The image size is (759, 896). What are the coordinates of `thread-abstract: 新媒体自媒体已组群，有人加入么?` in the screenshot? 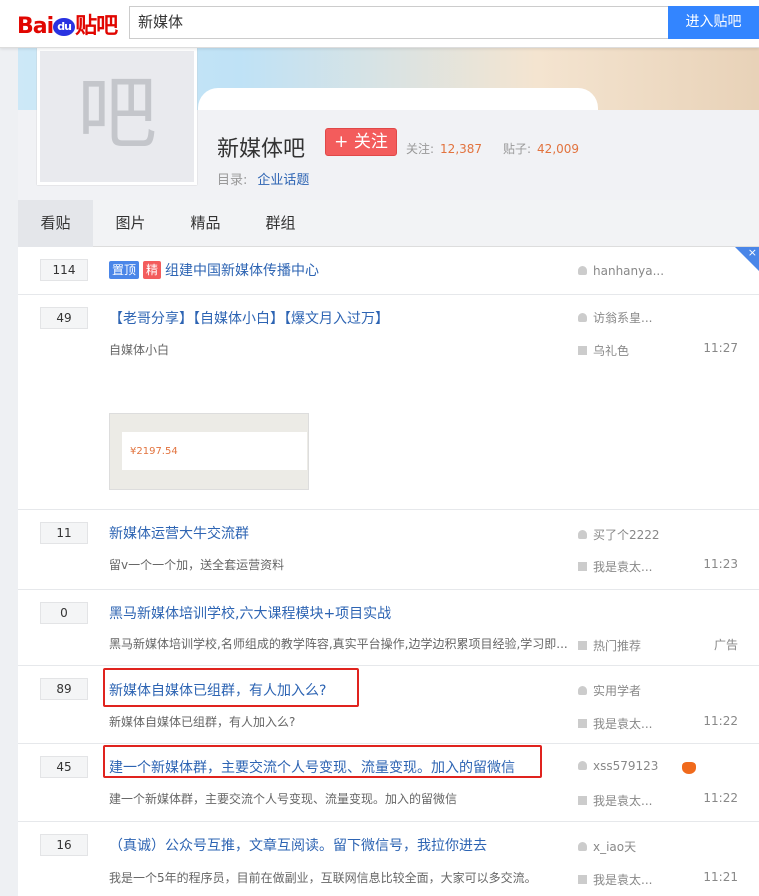 It's located at (202, 722).